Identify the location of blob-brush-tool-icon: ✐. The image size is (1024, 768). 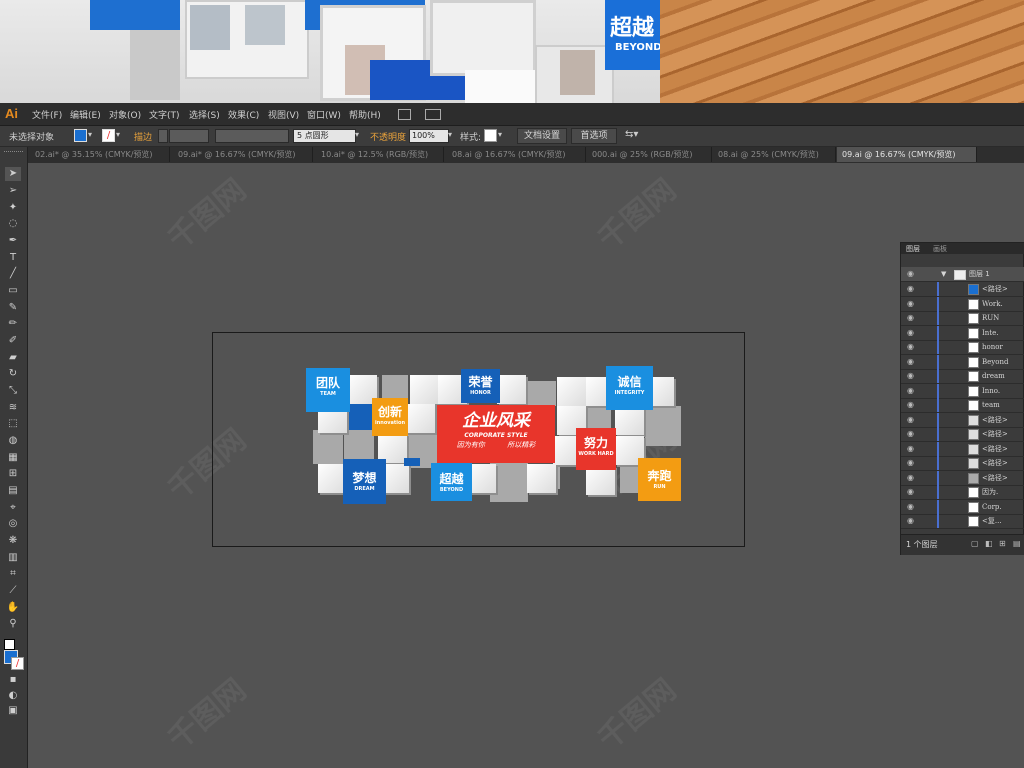
(13, 341).